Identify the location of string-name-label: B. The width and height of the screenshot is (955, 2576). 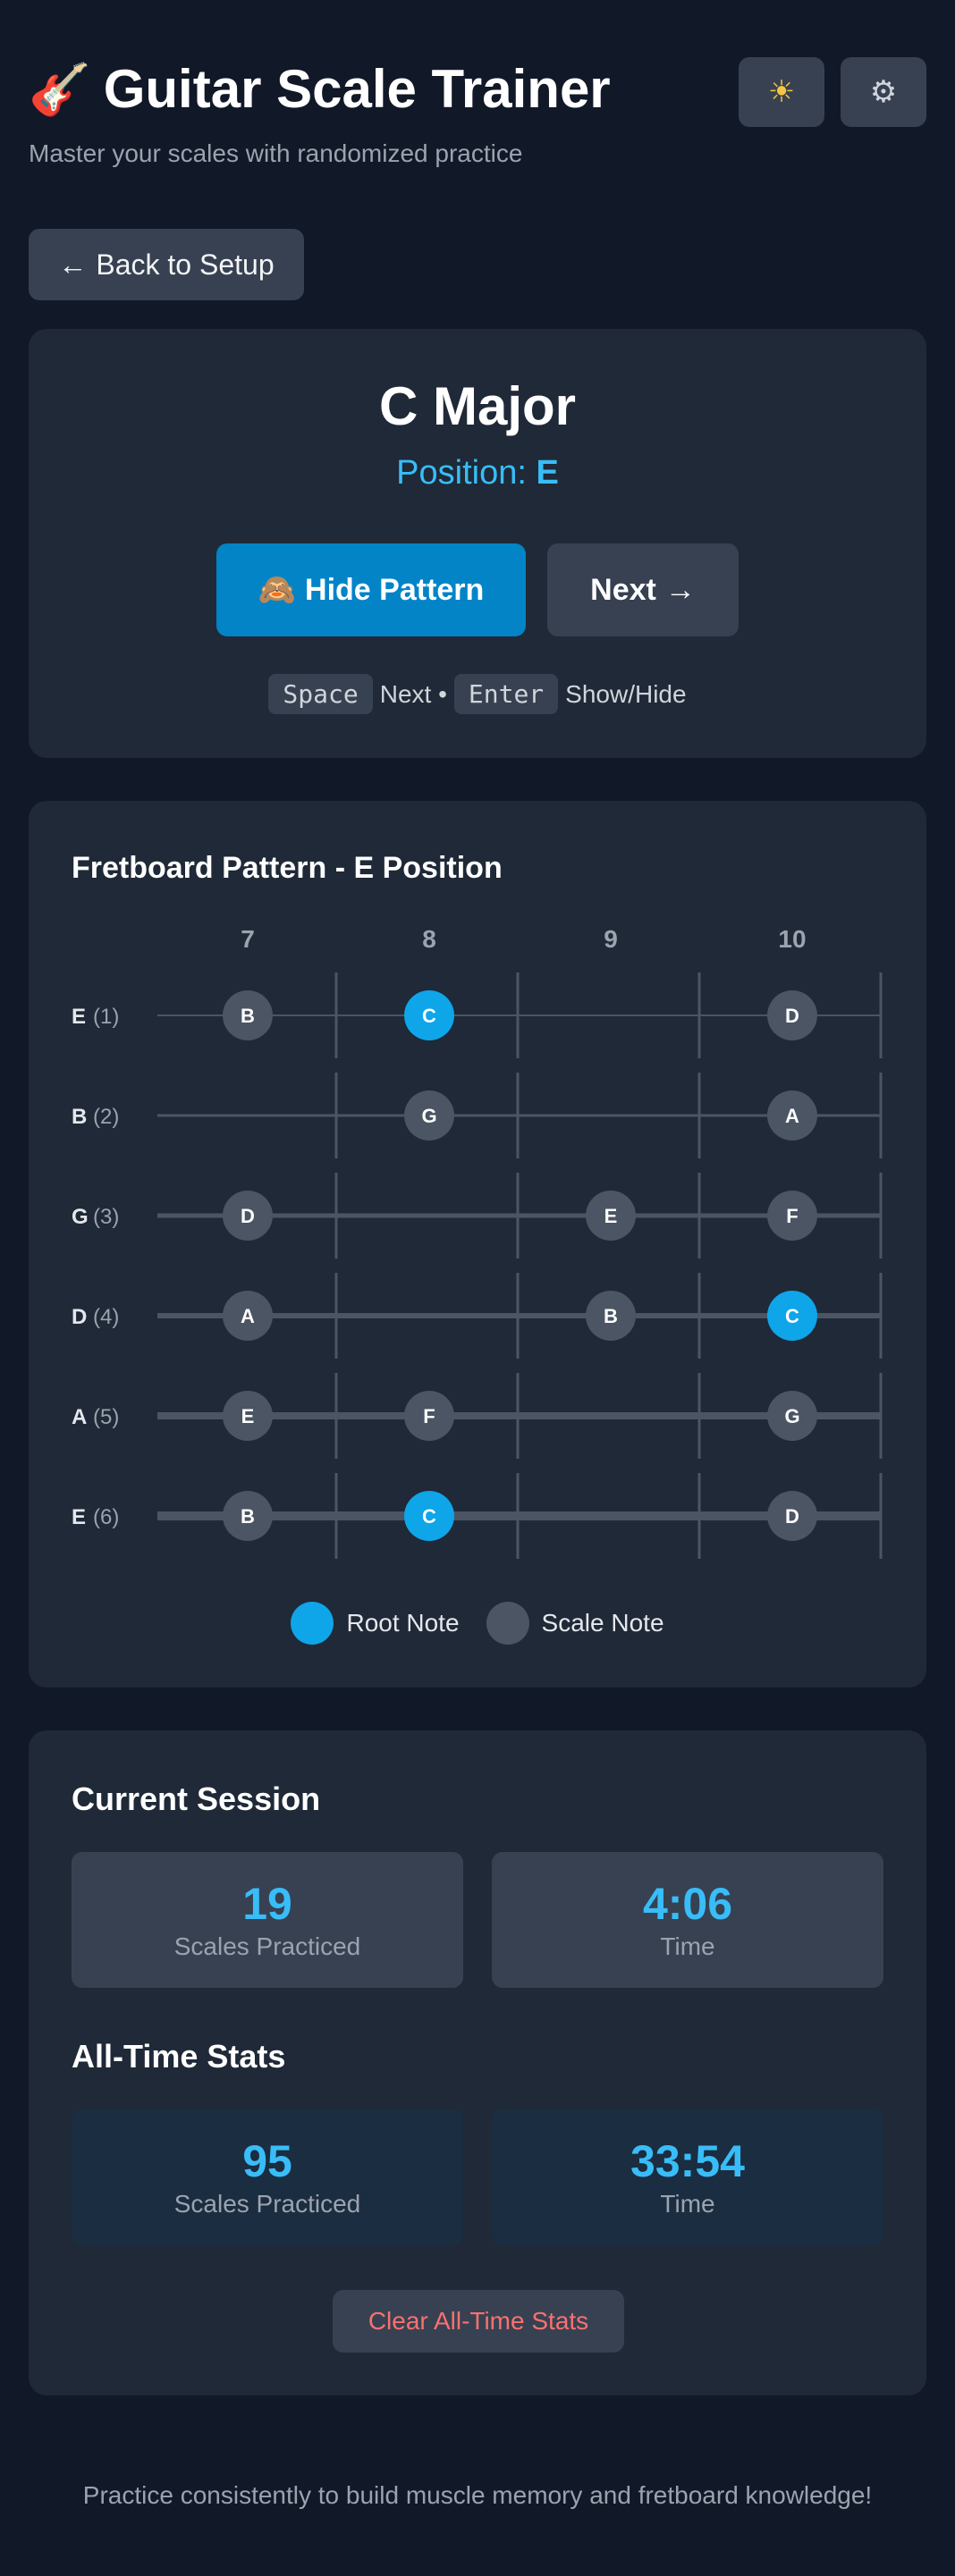
(79, 1117).